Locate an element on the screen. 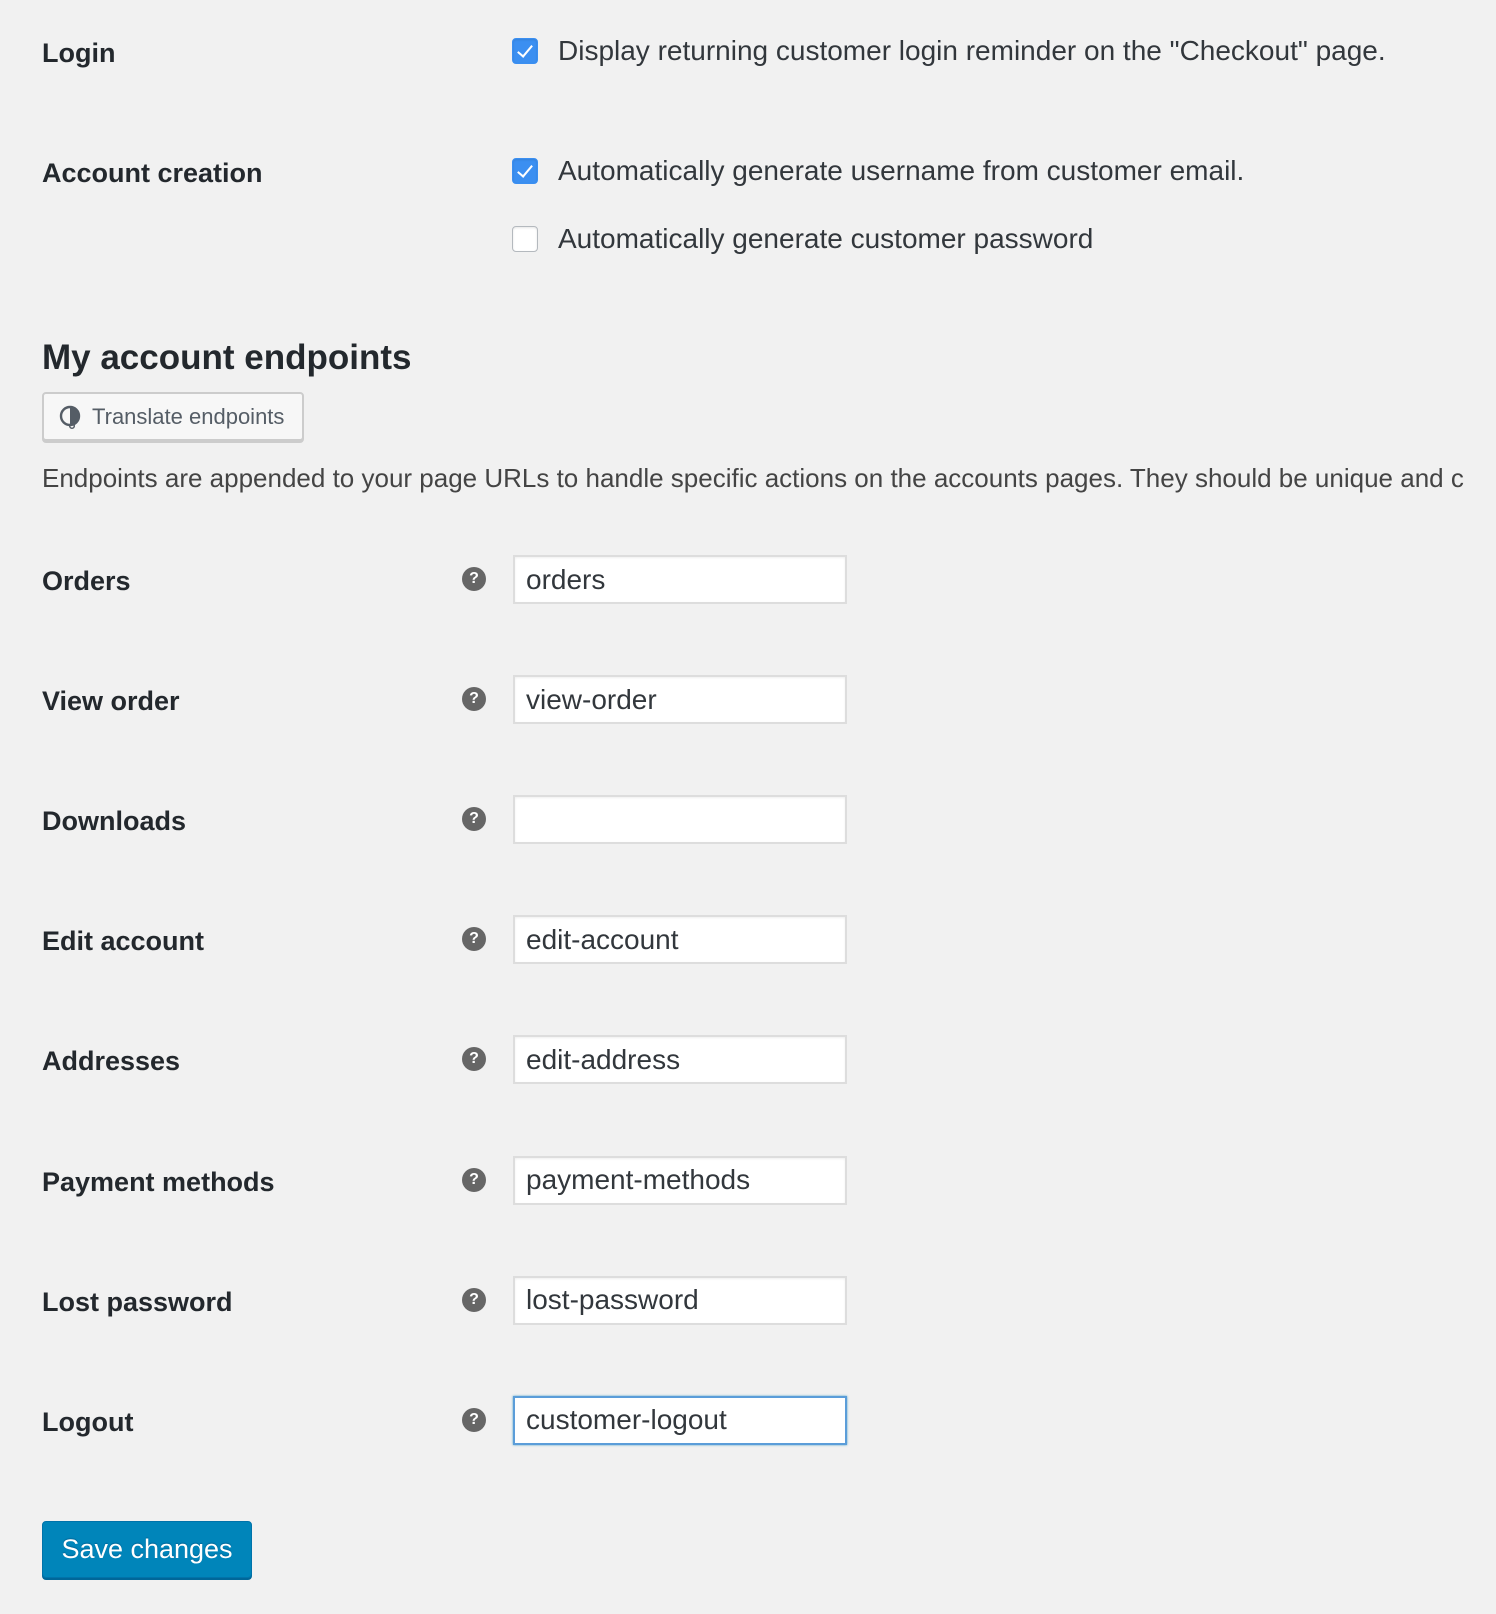 The width and height of the screenshot is (1496, 1614). payment-methods-endpoint-input is located at coordinates (680, 1180).